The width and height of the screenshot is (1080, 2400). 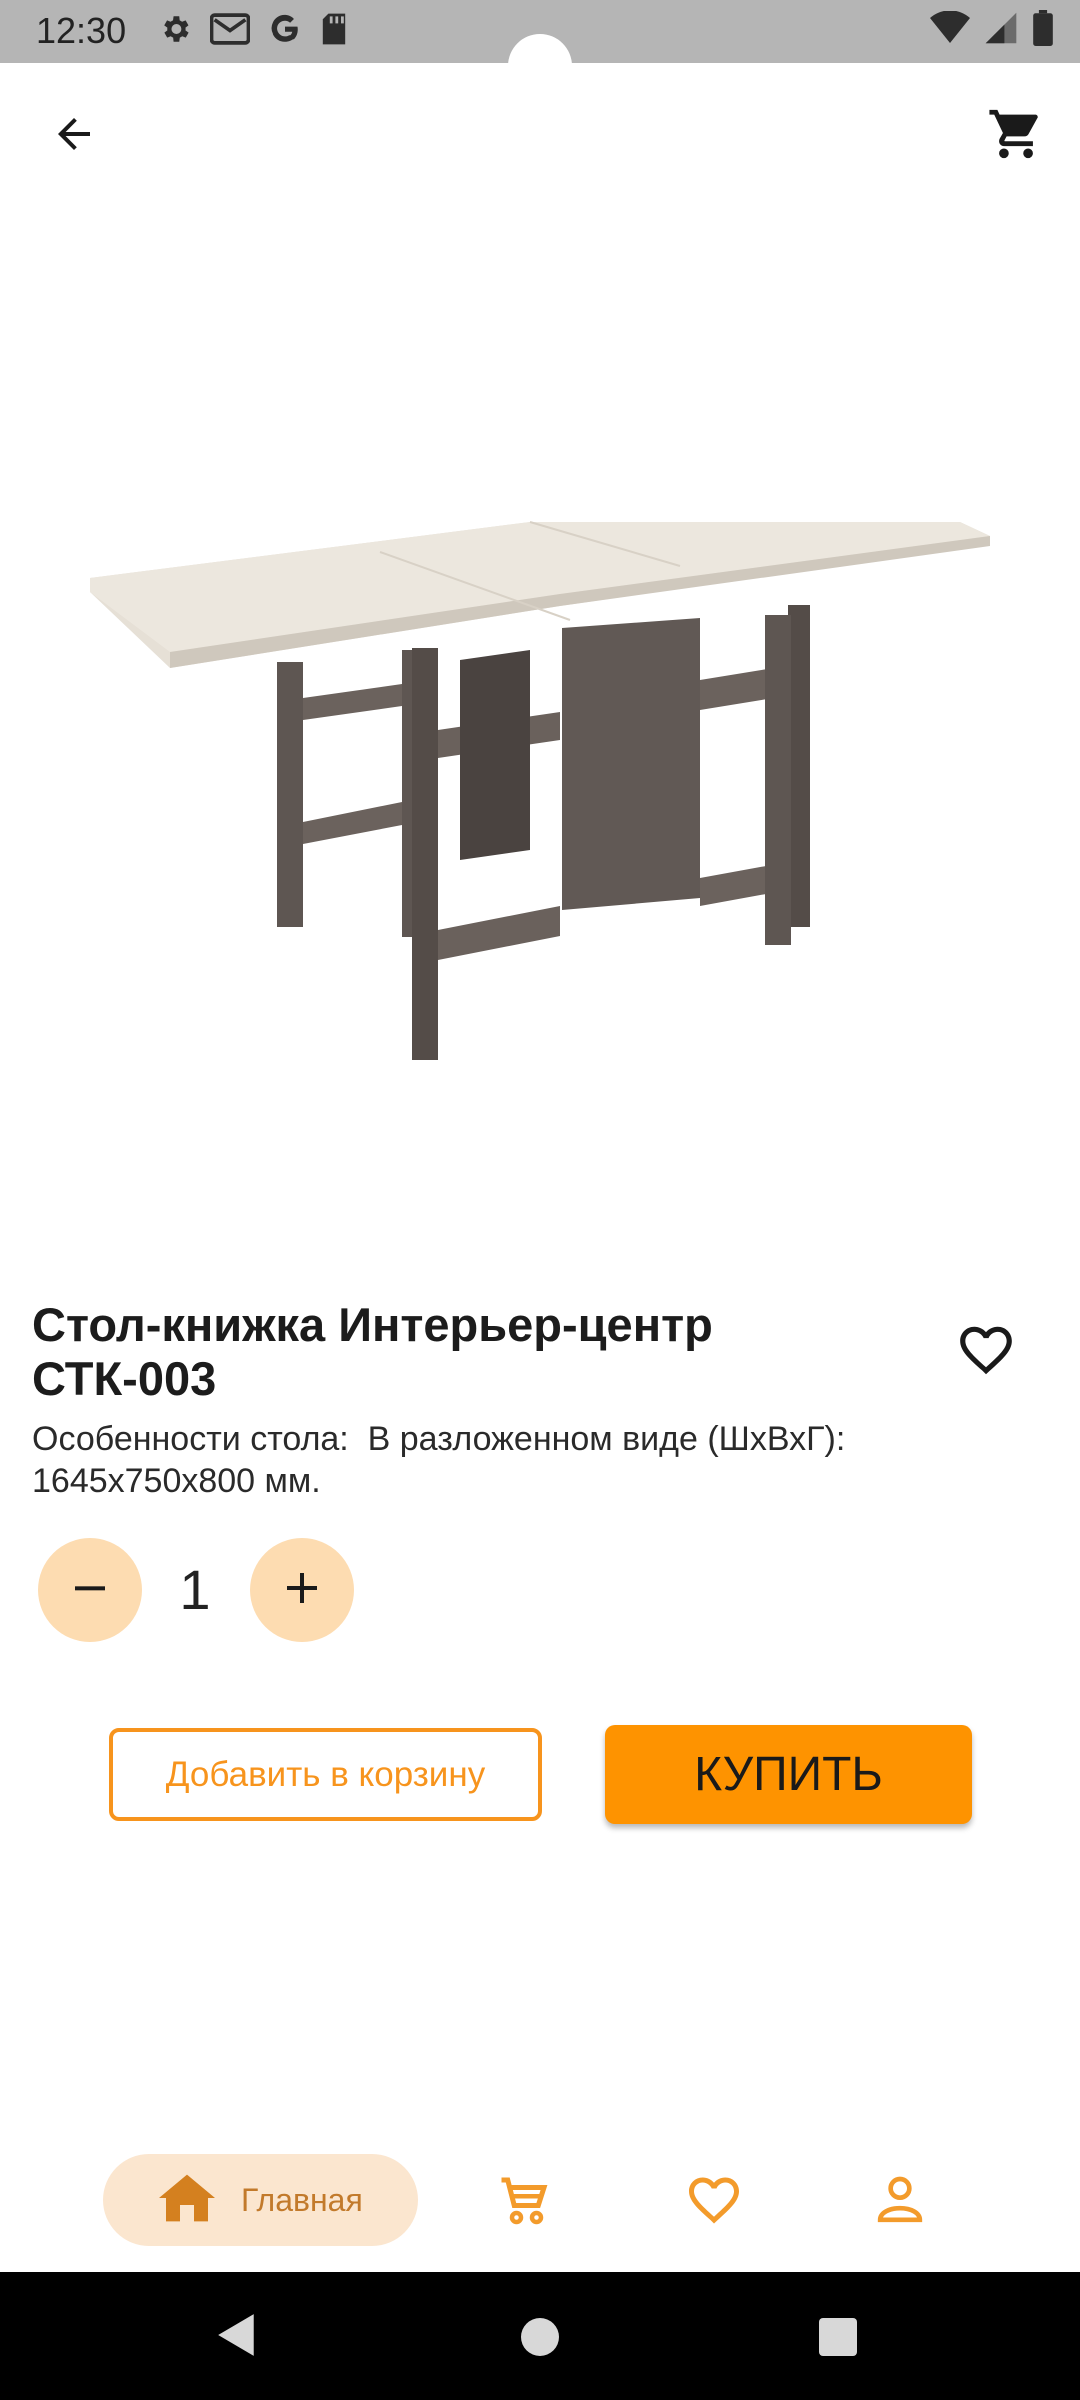 I want to click on system-navigation-bar, so click(x=540, y=2336).